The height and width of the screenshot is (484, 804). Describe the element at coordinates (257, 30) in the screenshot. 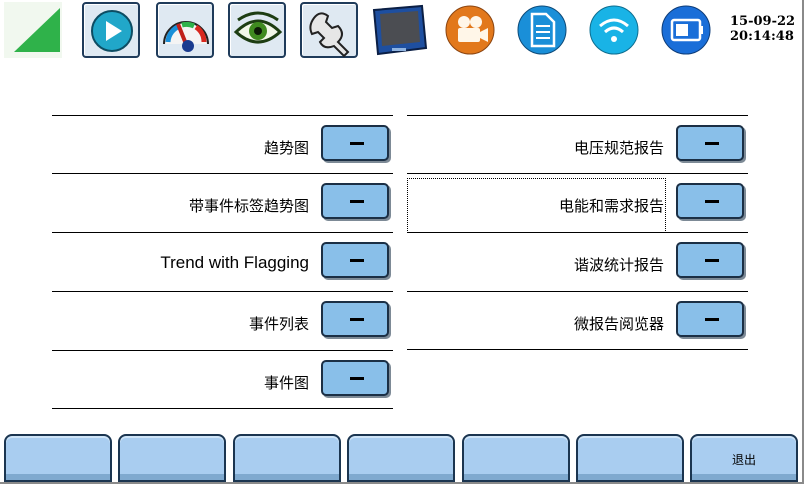

I see `eye-icon` at that location.